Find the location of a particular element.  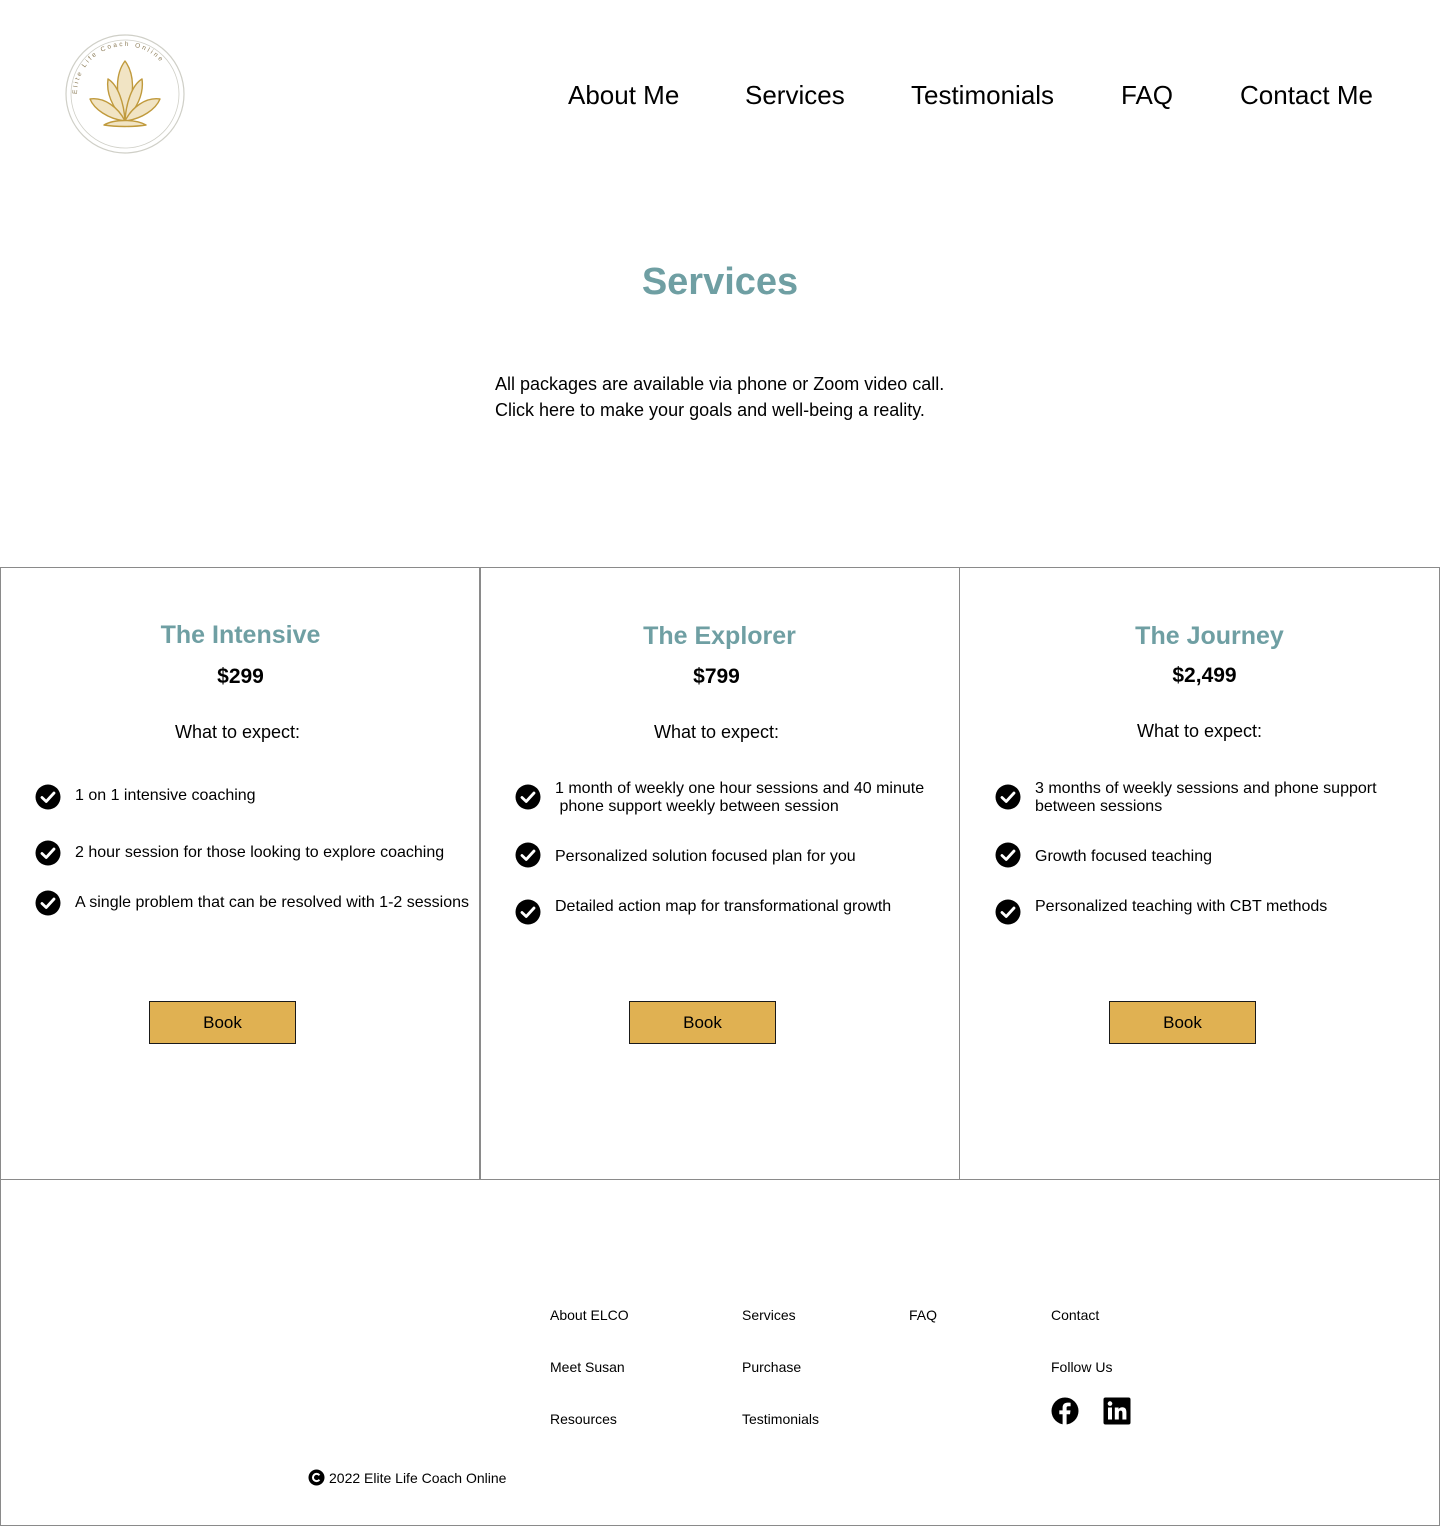

package-price: $2,499 is located at coordinates (1204, 675).